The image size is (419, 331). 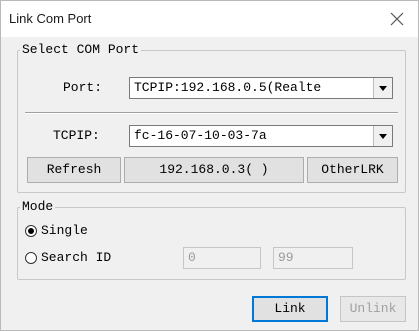 I want to click on single-radio: Single, so click(x=85, y=231).